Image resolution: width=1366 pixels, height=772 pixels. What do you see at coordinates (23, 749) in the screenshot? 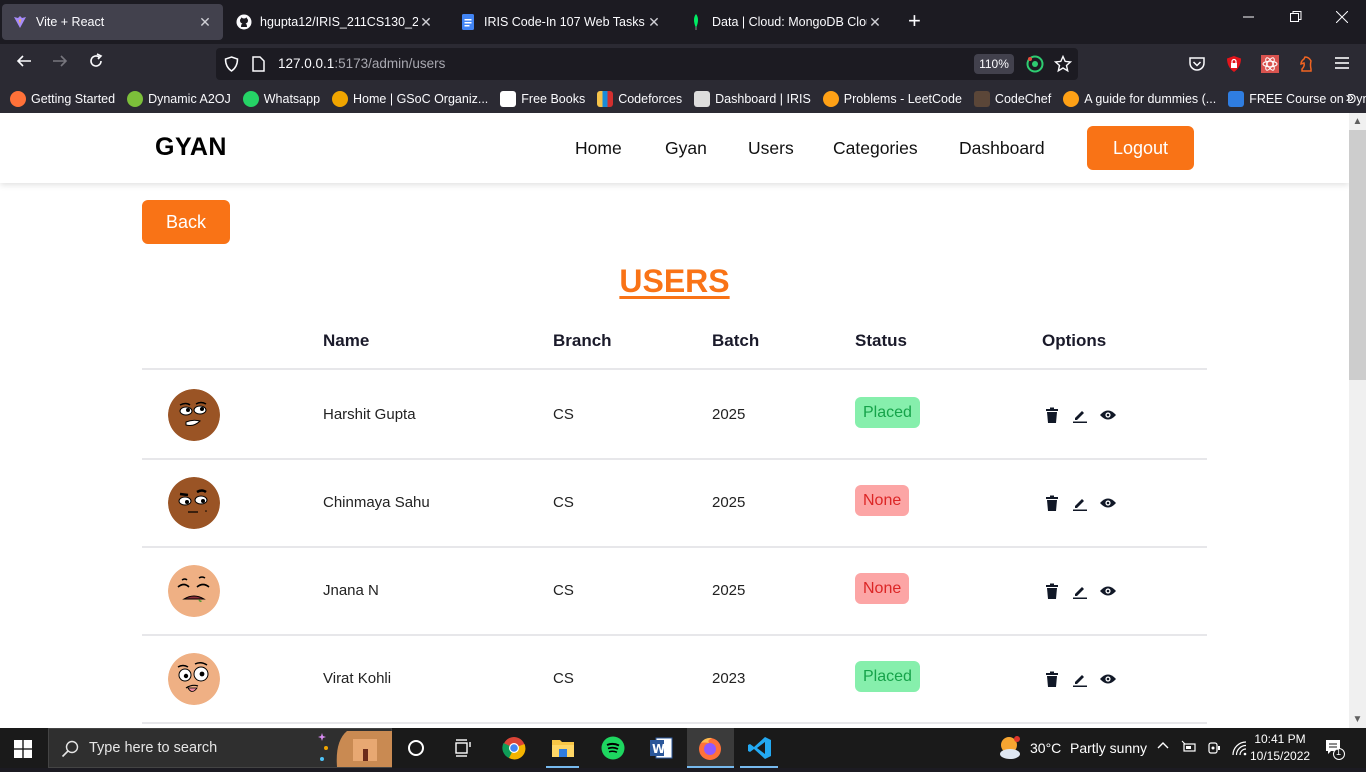
I see `windows-start-icon` at bounding box center [23, 749].